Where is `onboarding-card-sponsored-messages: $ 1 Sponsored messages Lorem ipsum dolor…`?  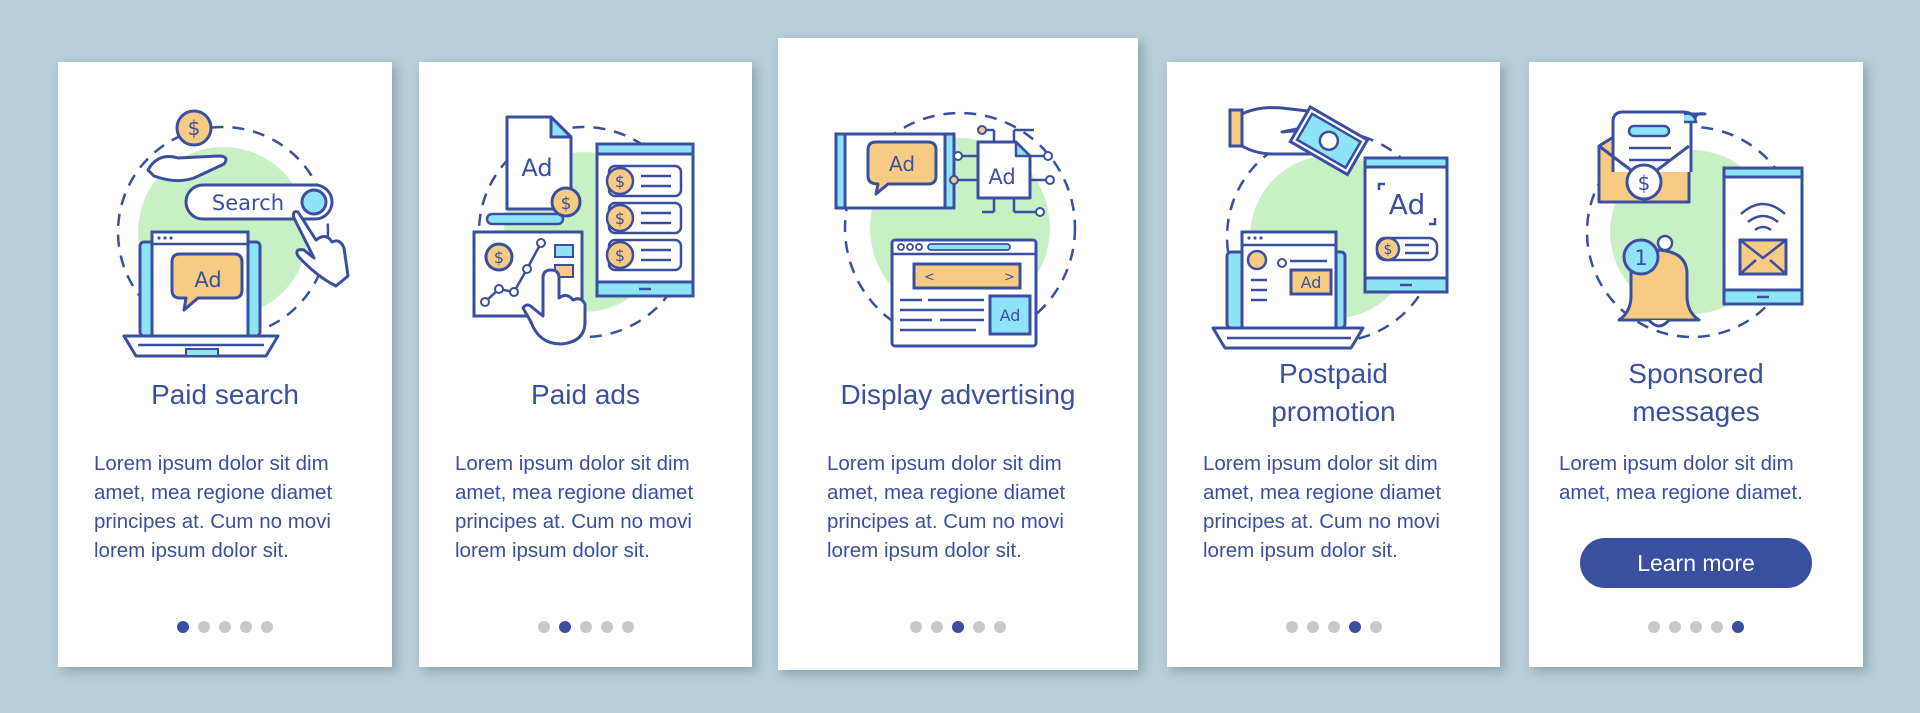
onboarding-card-sponsored-messages: $ 1 Sponsored messages Lorem ipsum dolor… is located at coordinates (1696, 364).